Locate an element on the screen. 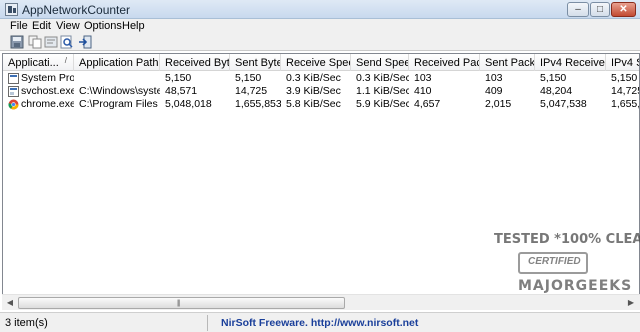  scroll-right-icon: ▶ is located at coordinates (631, 302).